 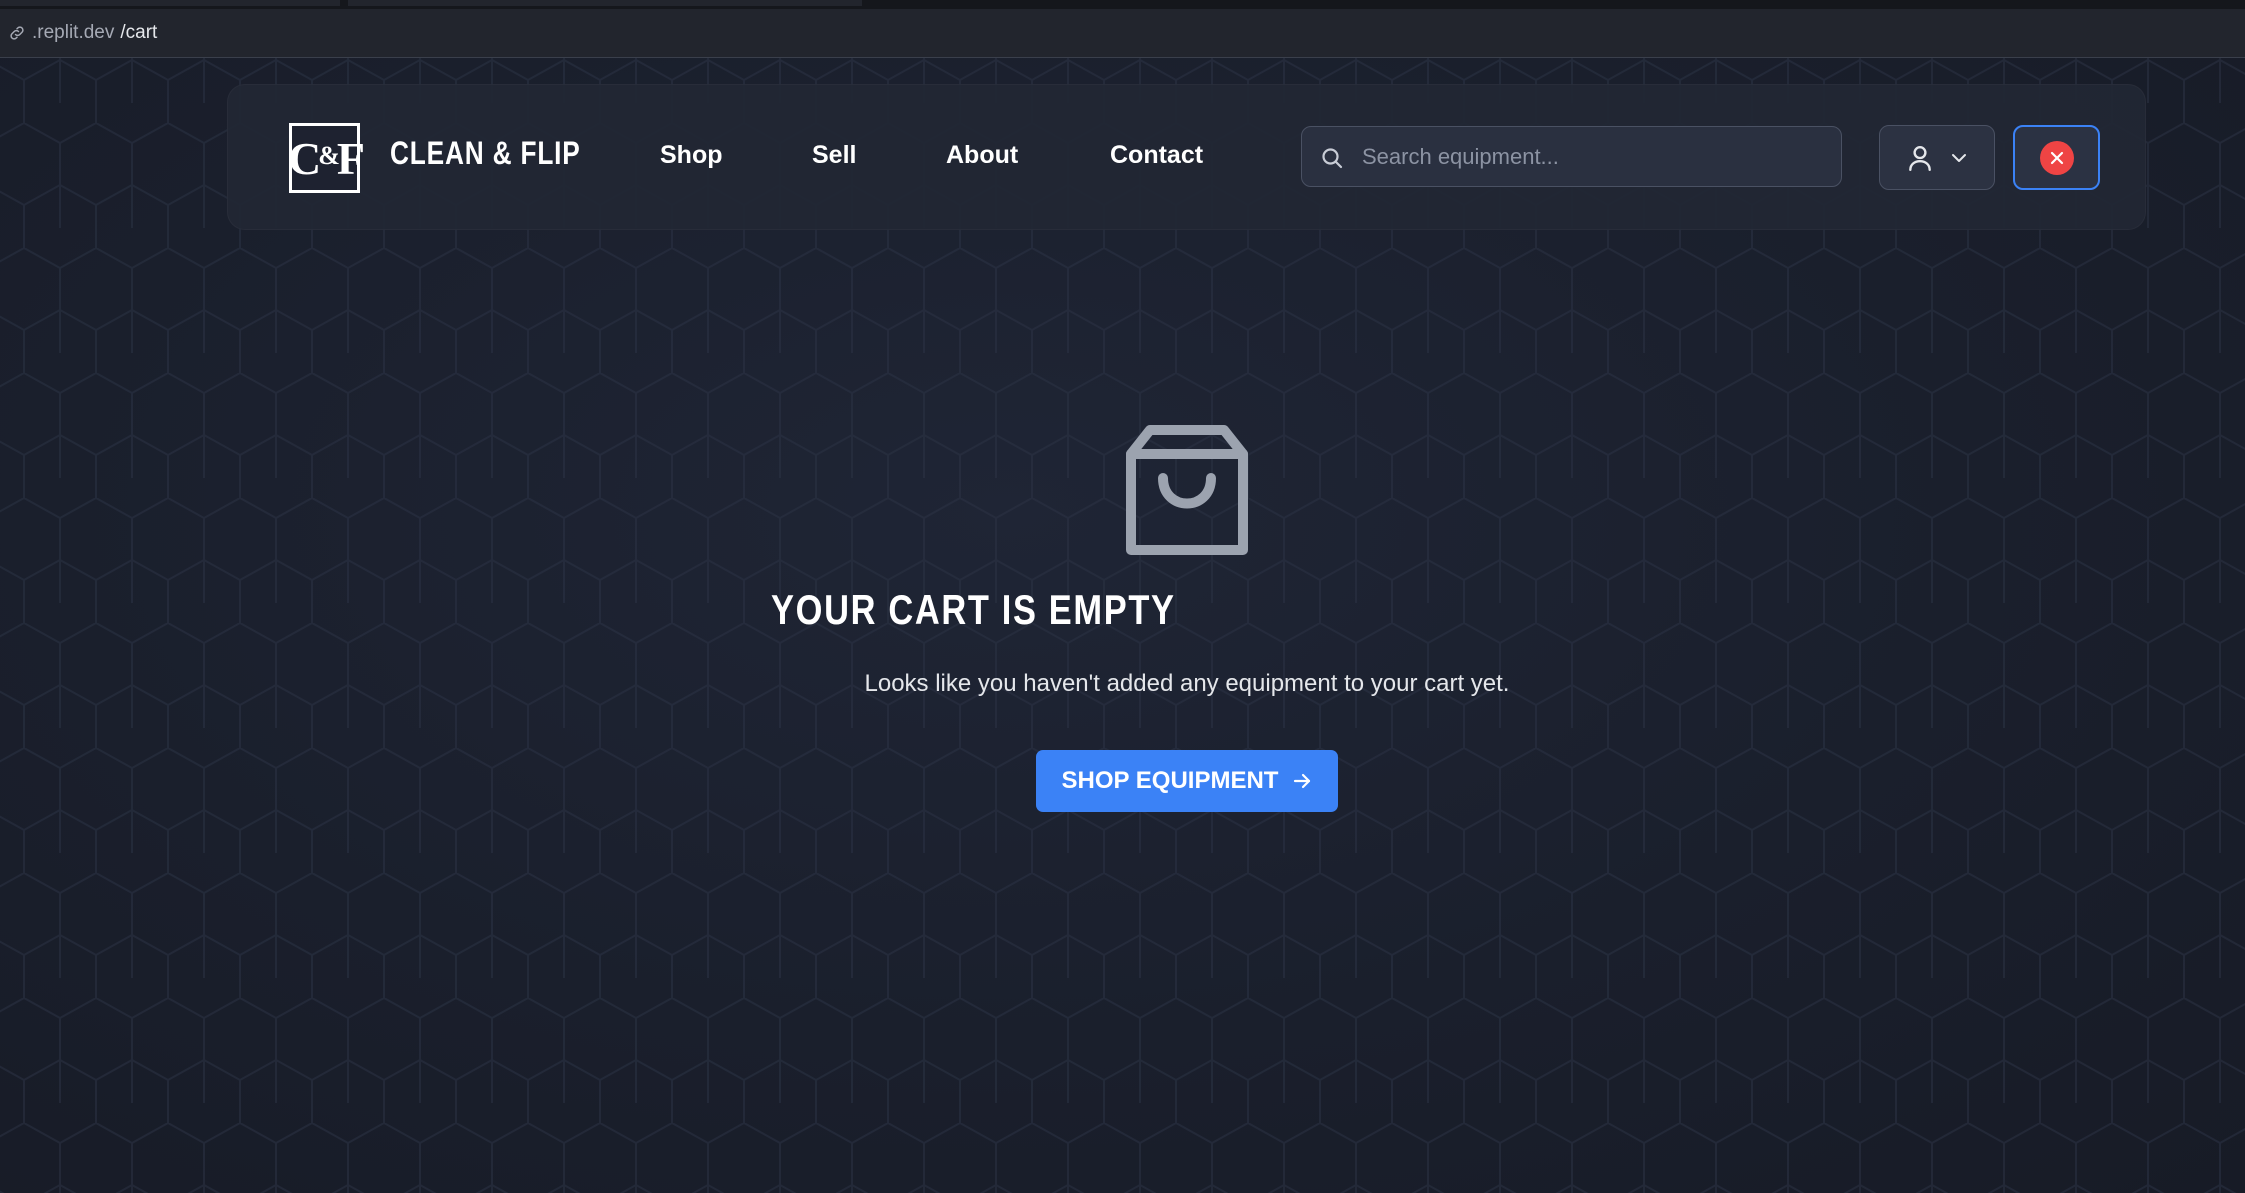 I want to click on shop-equipment-button: SHOP EQUIPMENT, so click(x=1187, y=781).